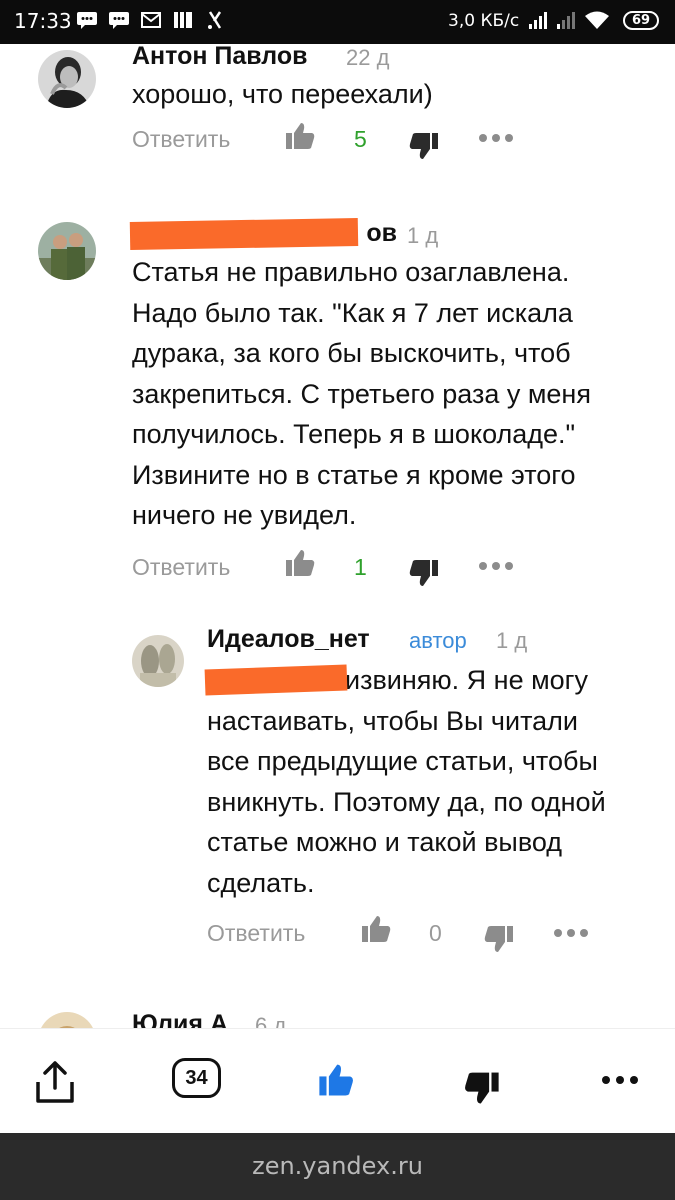 The image size is (675, 1200). What do you see at coordinates (641, 20) in the screenshot?
I see `battery-indicator: 69` at bounding box center [641, 20].